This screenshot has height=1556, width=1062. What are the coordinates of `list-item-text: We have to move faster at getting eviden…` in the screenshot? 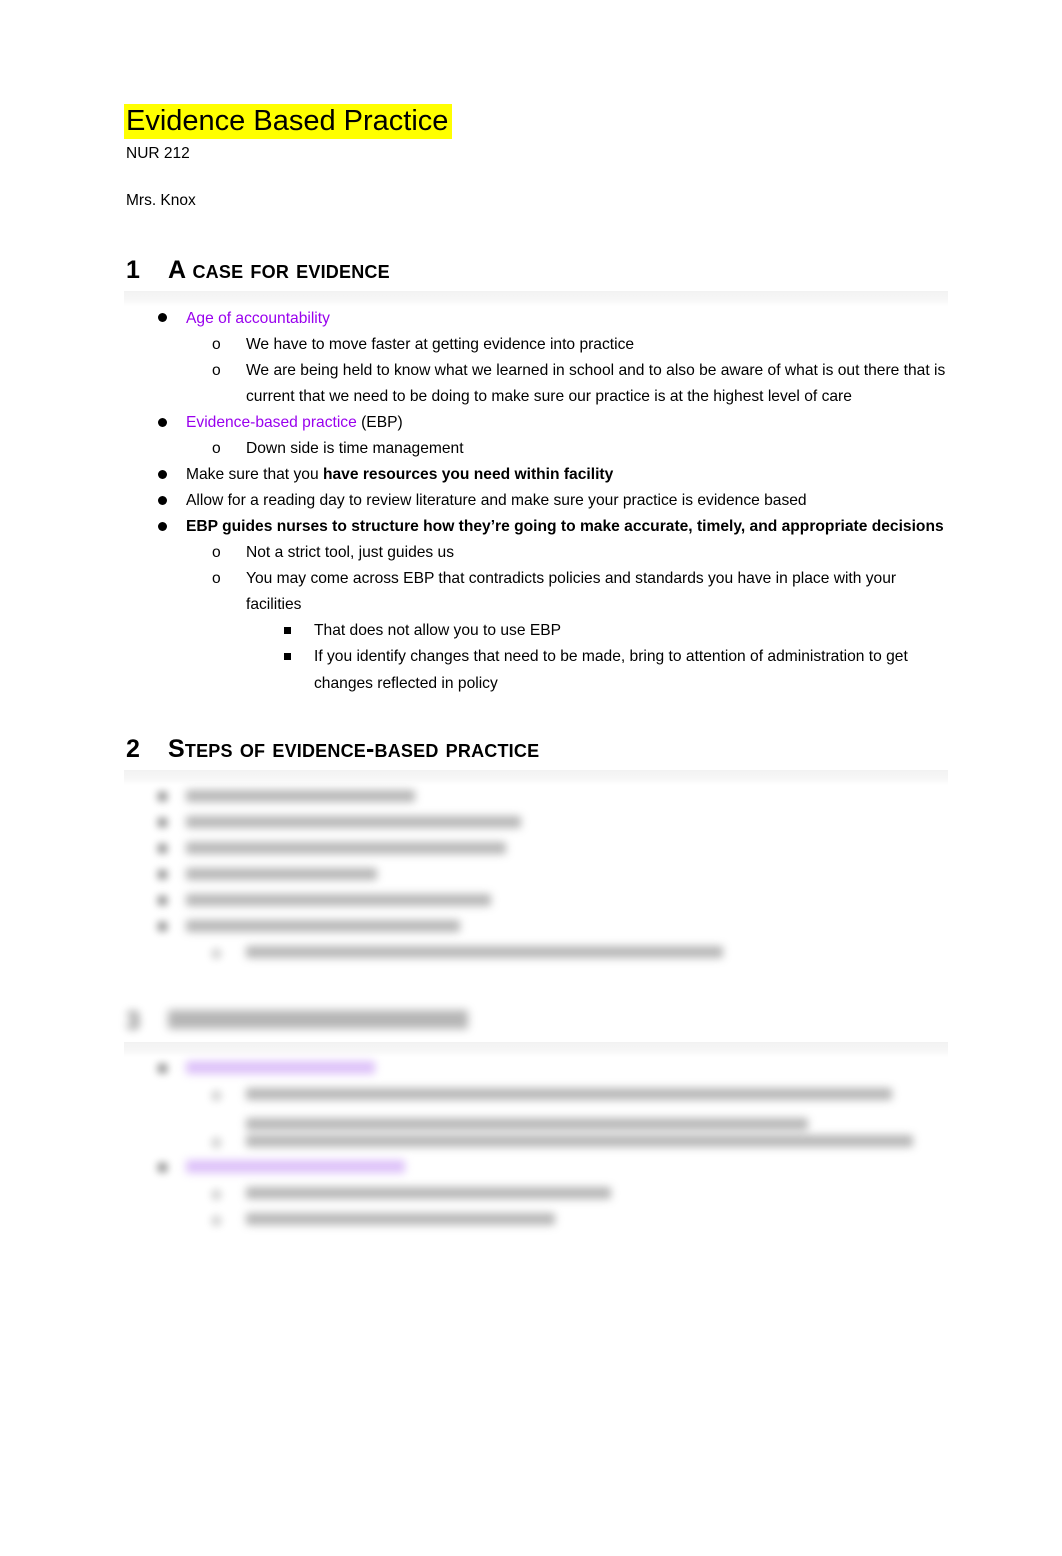 It's located at (440, 345).